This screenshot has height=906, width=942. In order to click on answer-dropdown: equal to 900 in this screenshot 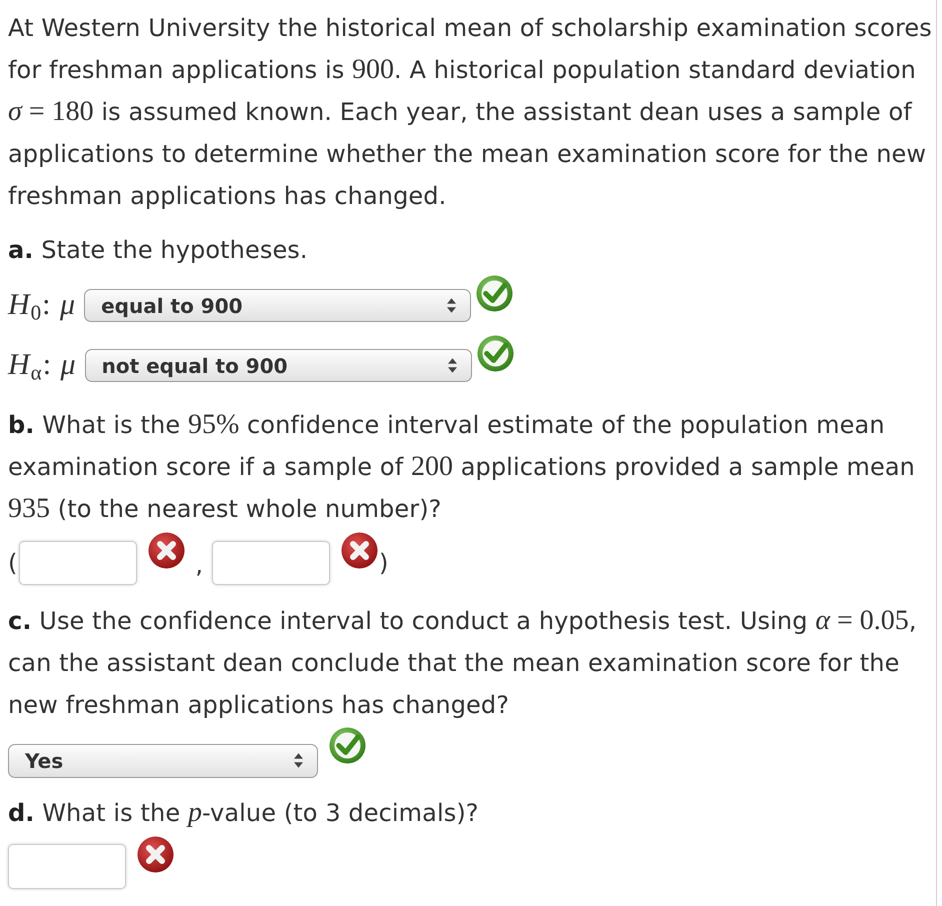, I will do `click(278, 305)`.